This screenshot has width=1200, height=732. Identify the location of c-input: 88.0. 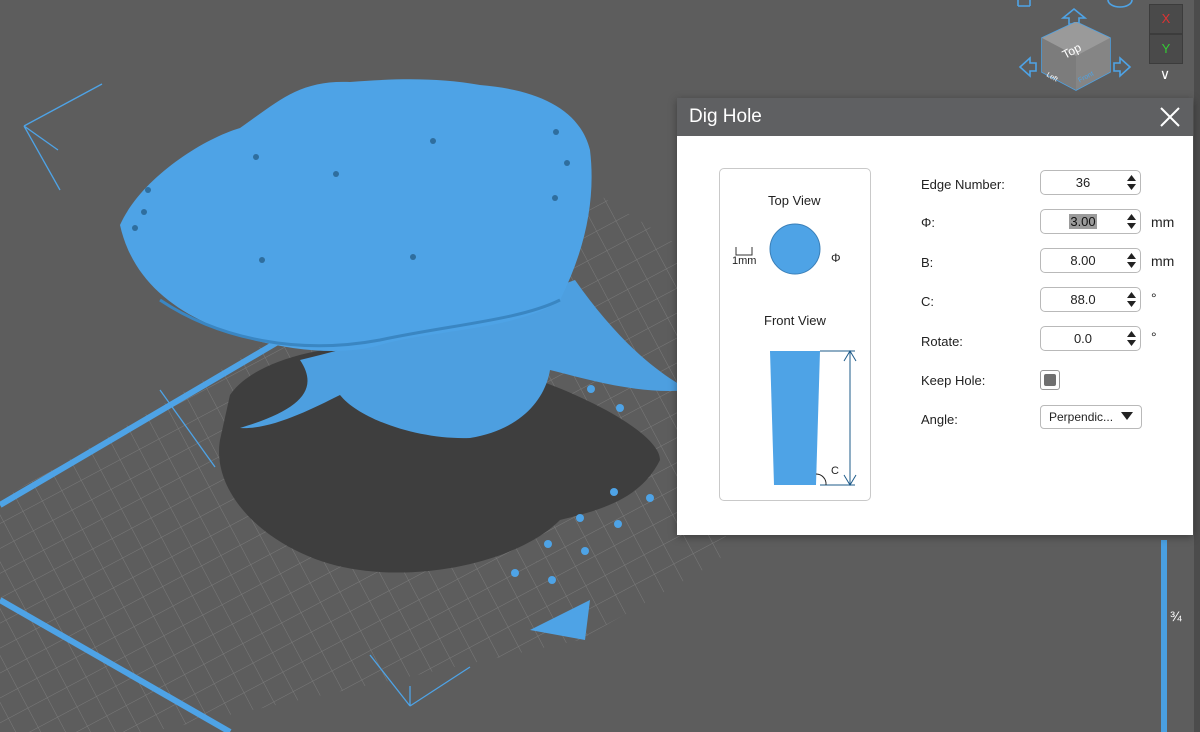
(1090, 299).